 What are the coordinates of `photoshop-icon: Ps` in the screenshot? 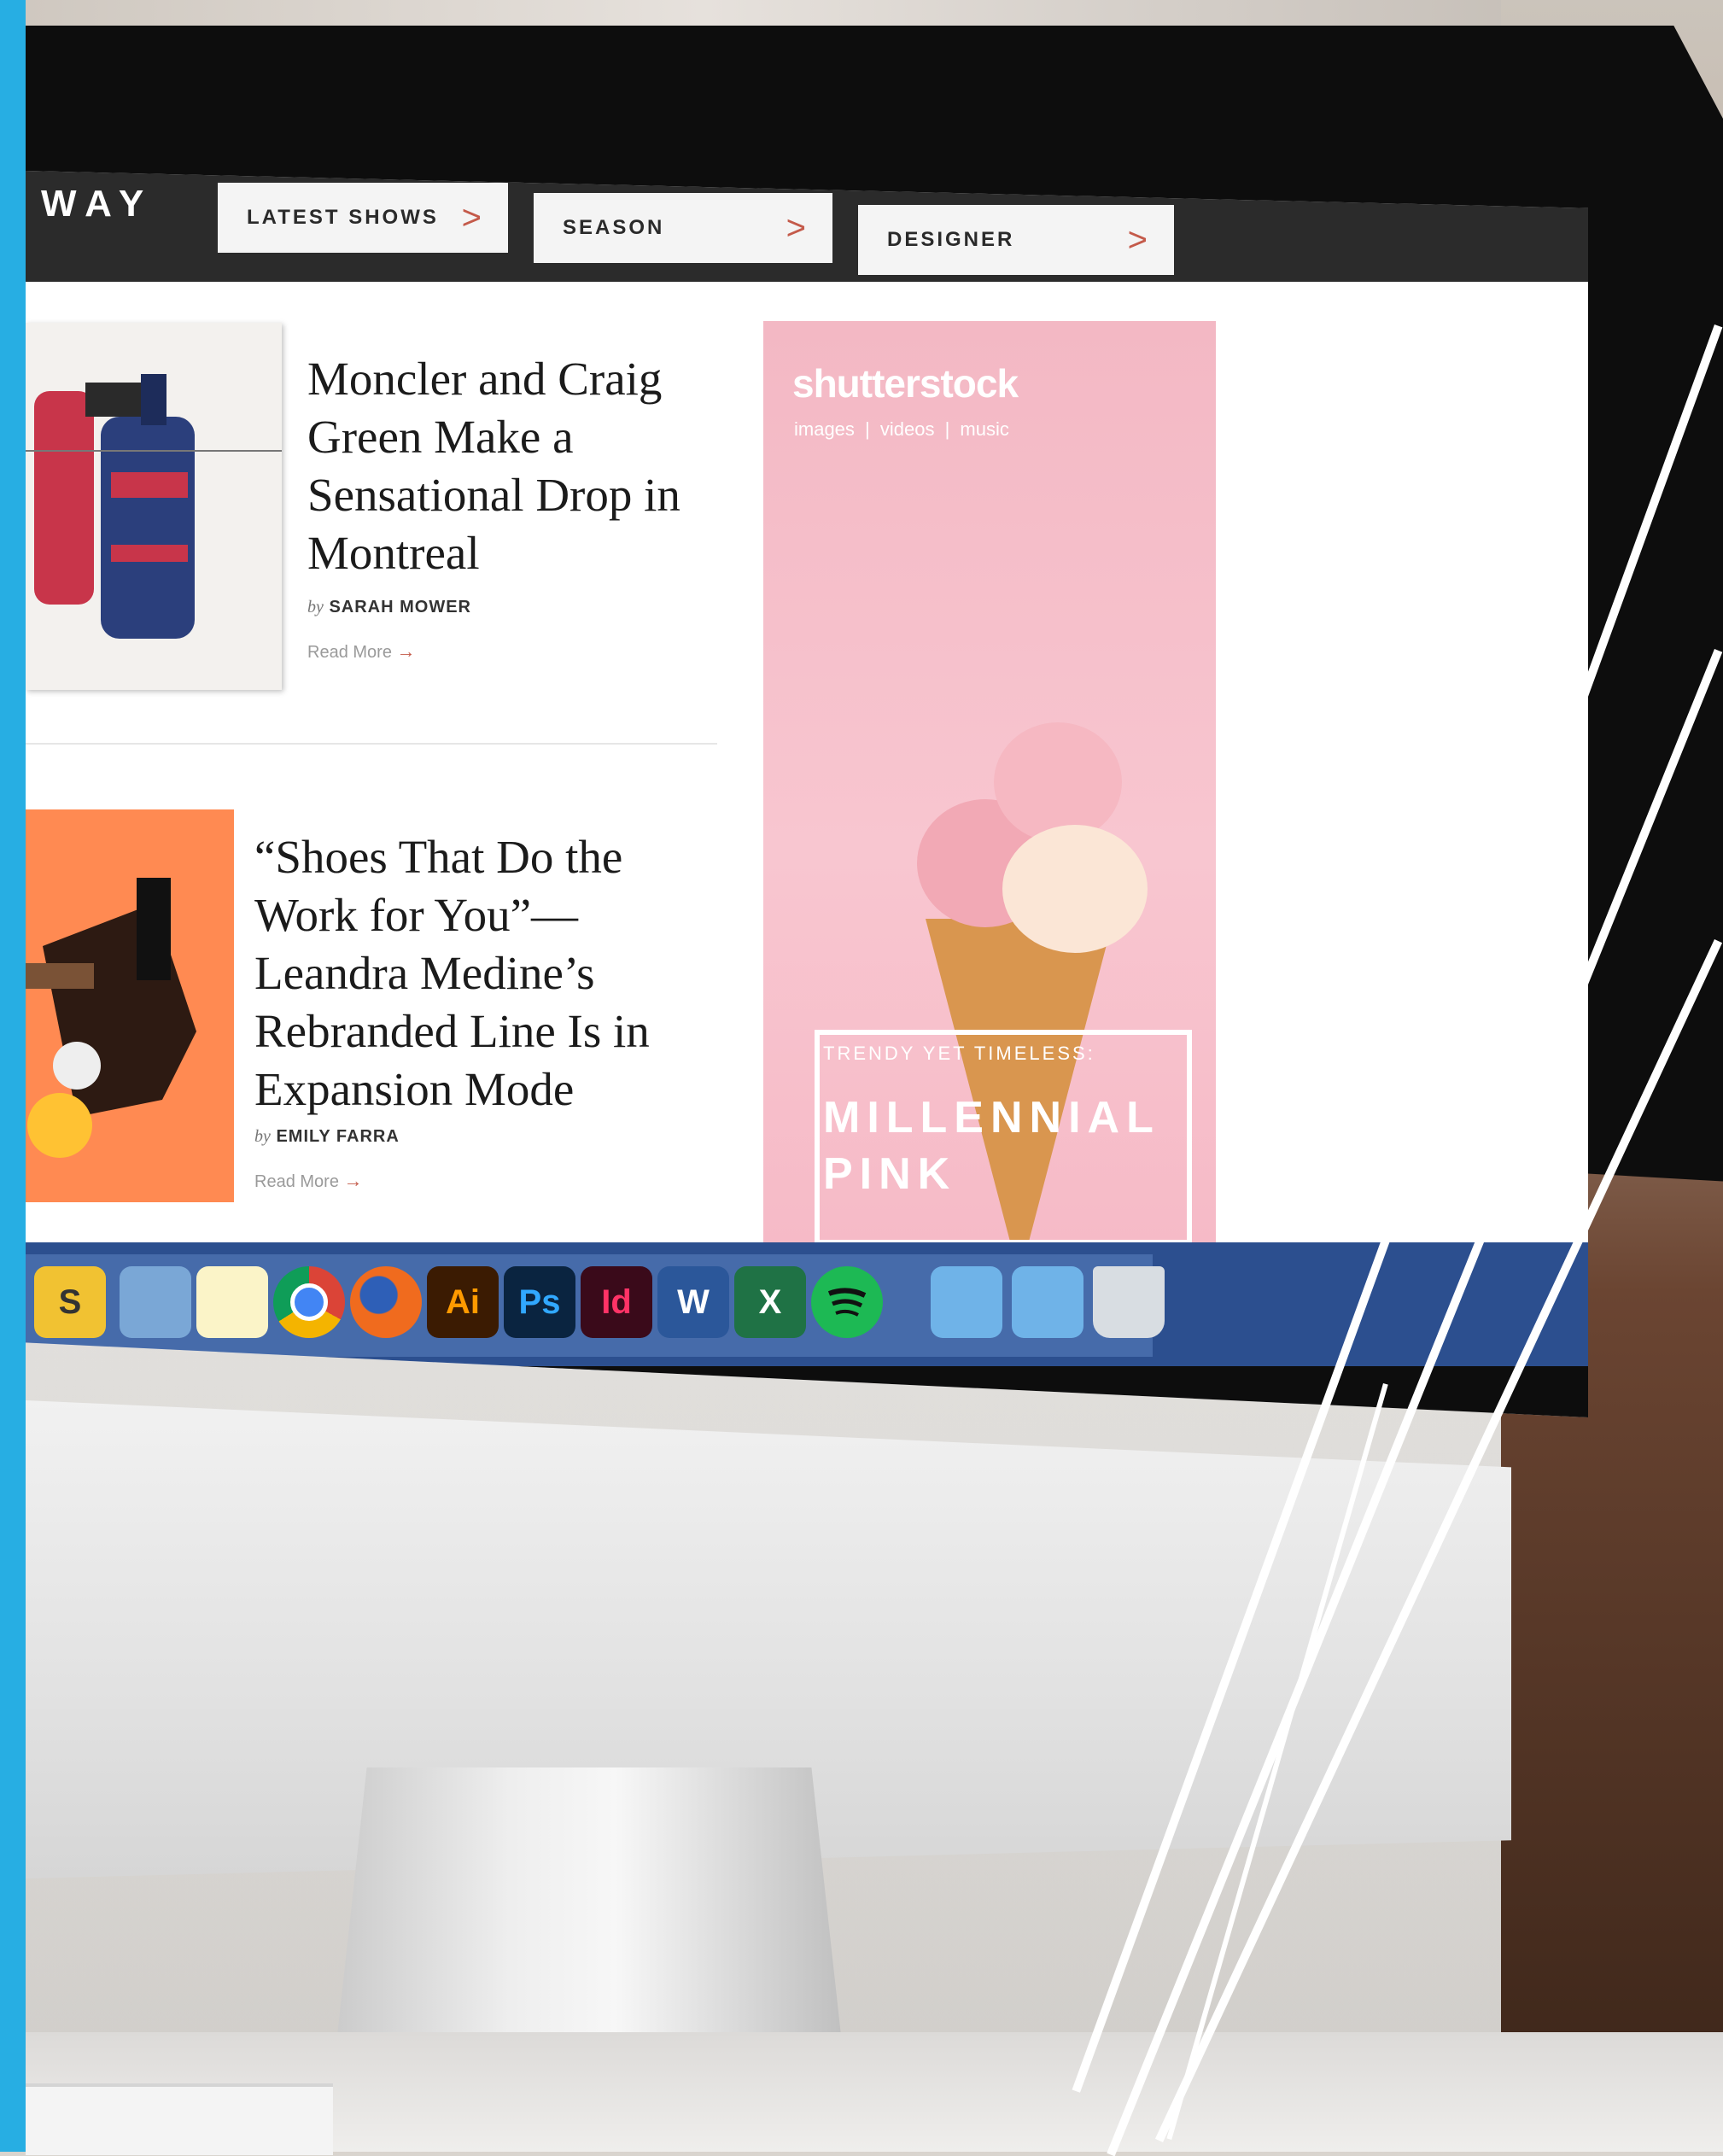 It's located at (539, 1302).